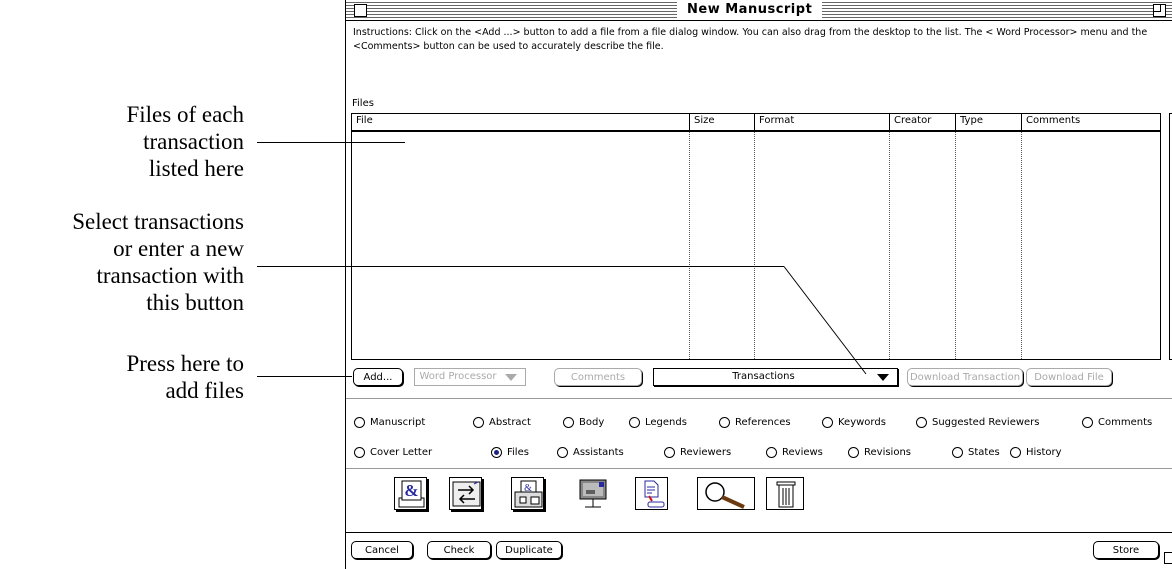 The width and height of the screenshot is (1172, 569). Describe the element at coordinates (363, 103) in the screenshot. I see `files-label: Files` at that location.